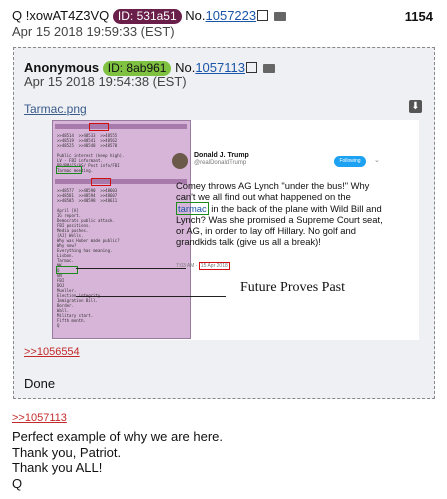 This screenshot has height=499, width=447. I want to click on quoted-reply-link: >>1056554, so click(52, 352).